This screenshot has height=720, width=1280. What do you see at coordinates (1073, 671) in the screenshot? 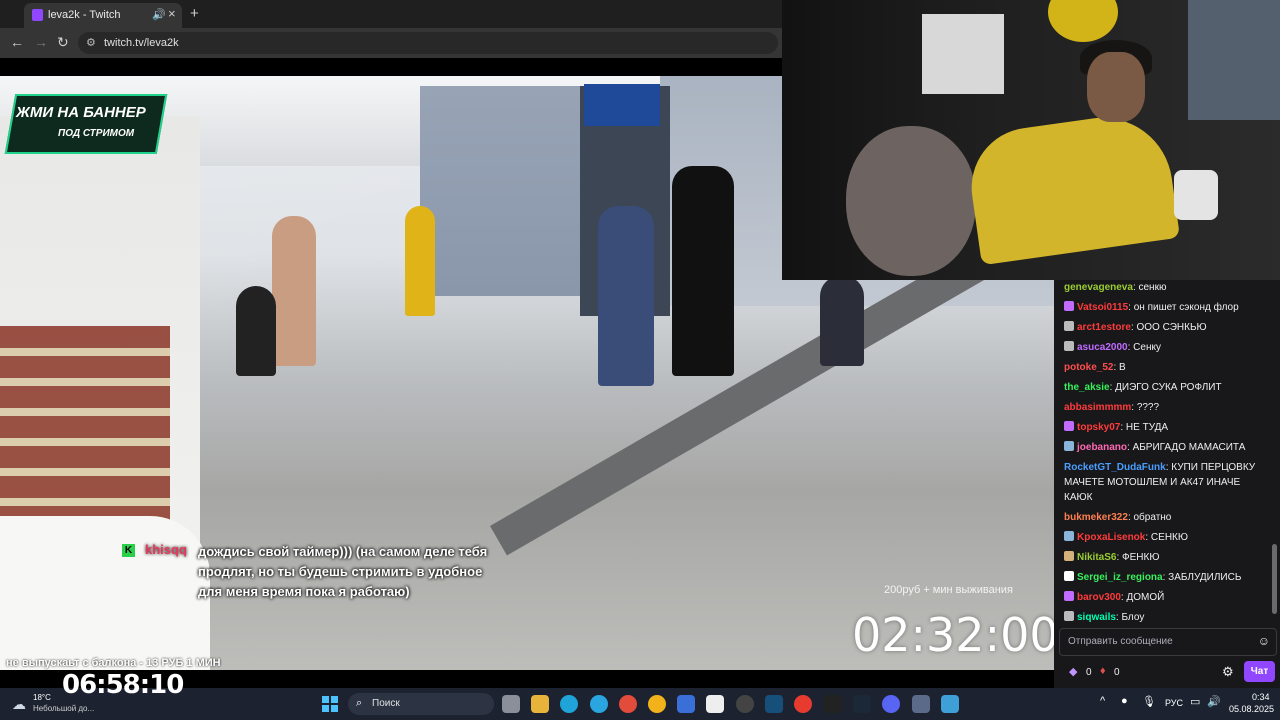
I see `channel-points-icon: ◆` at bounding box center [1073, 671].